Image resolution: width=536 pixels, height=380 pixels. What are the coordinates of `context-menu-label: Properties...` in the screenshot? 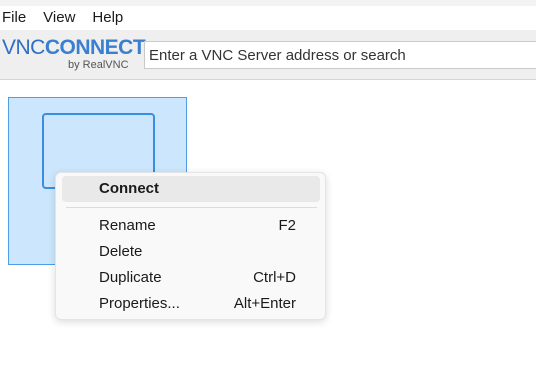 It's located at (139, 303).